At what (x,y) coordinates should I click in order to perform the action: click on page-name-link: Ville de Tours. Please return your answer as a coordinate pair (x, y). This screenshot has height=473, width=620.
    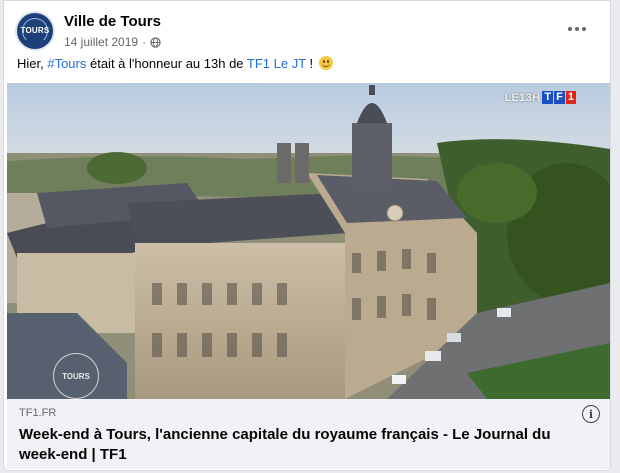
    Looking at the image, I should click on (112, 21).